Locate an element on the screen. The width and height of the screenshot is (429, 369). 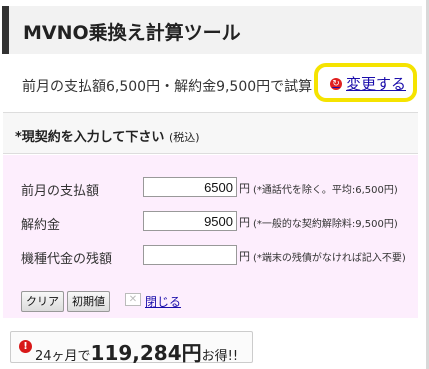
monthly-payment-input is located at coordinates (190, 187).